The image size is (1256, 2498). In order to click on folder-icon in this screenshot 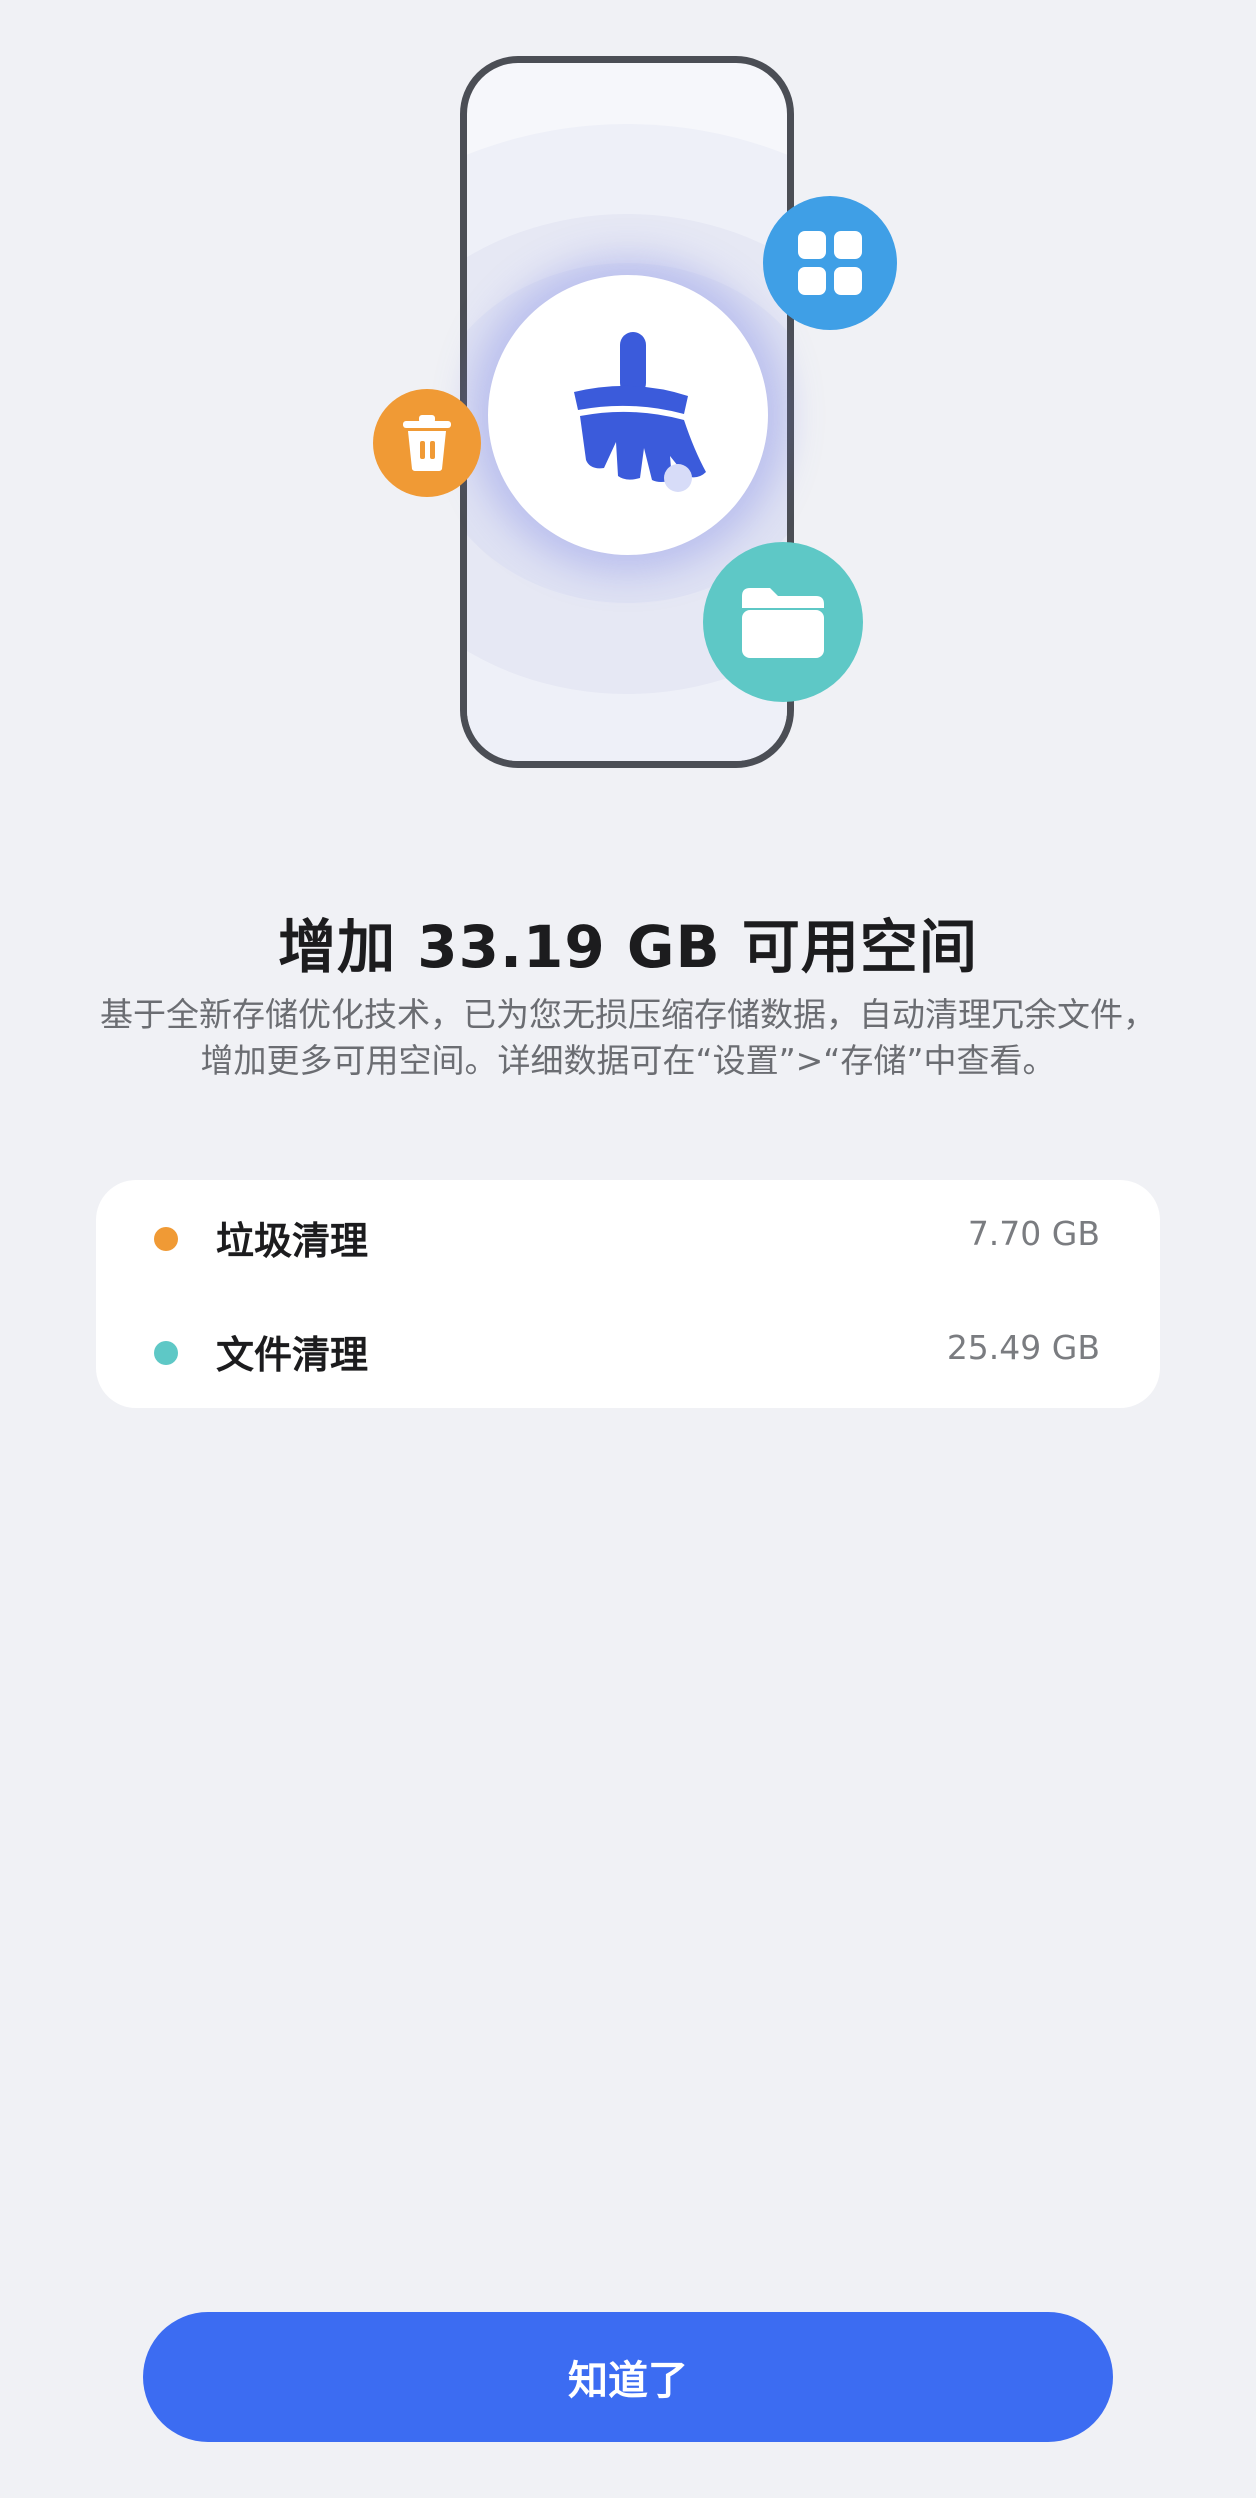, I will do `click(783, 623)`.